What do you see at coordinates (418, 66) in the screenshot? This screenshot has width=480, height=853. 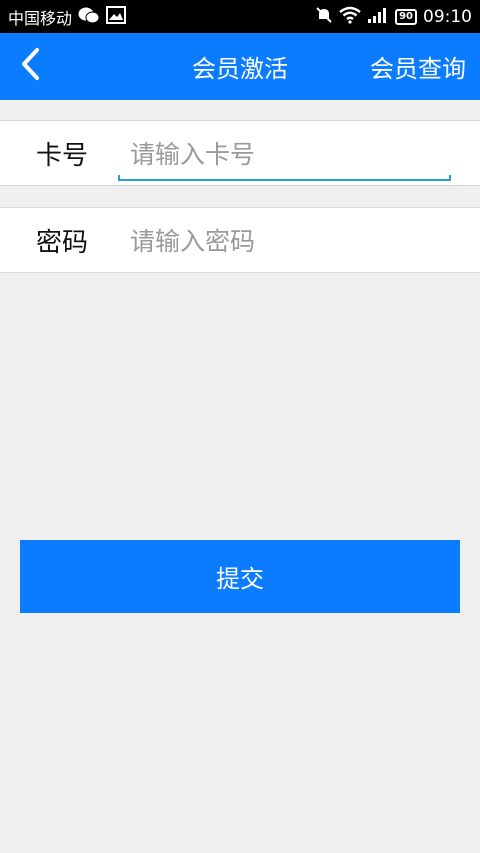 I see `member-query-button: 会员查询` at bounding box center [418, 66].